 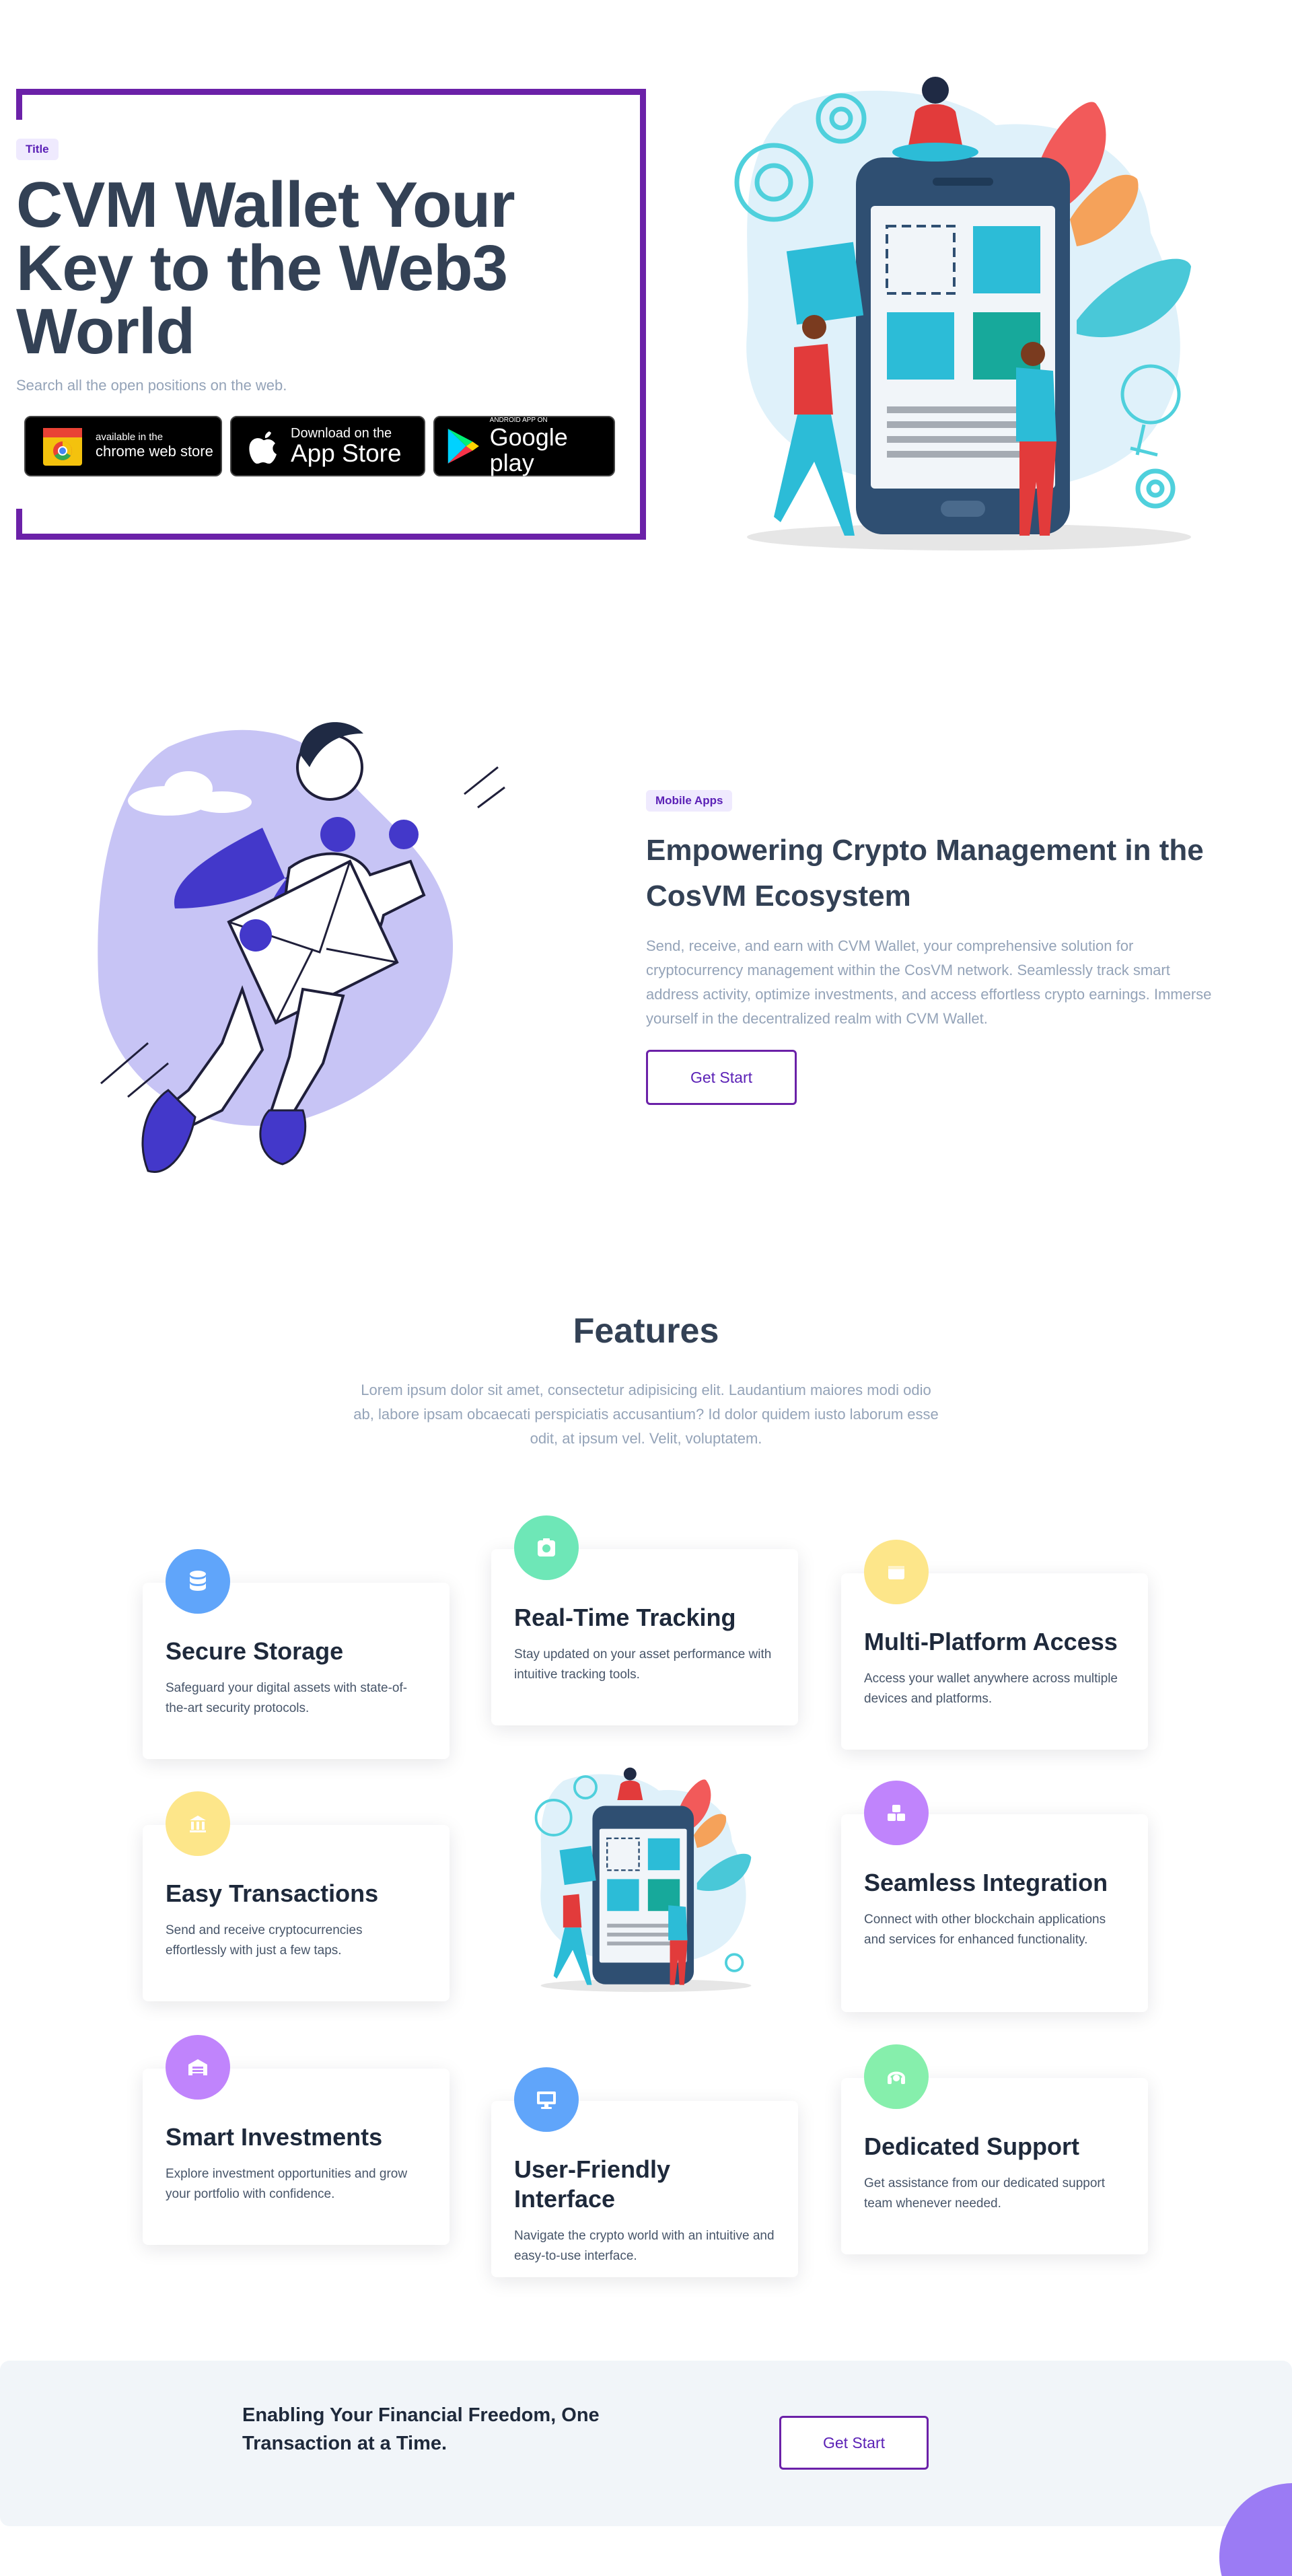 I want to click on chrome-store-big-text: chrome web store, so click(x=155, y=451).